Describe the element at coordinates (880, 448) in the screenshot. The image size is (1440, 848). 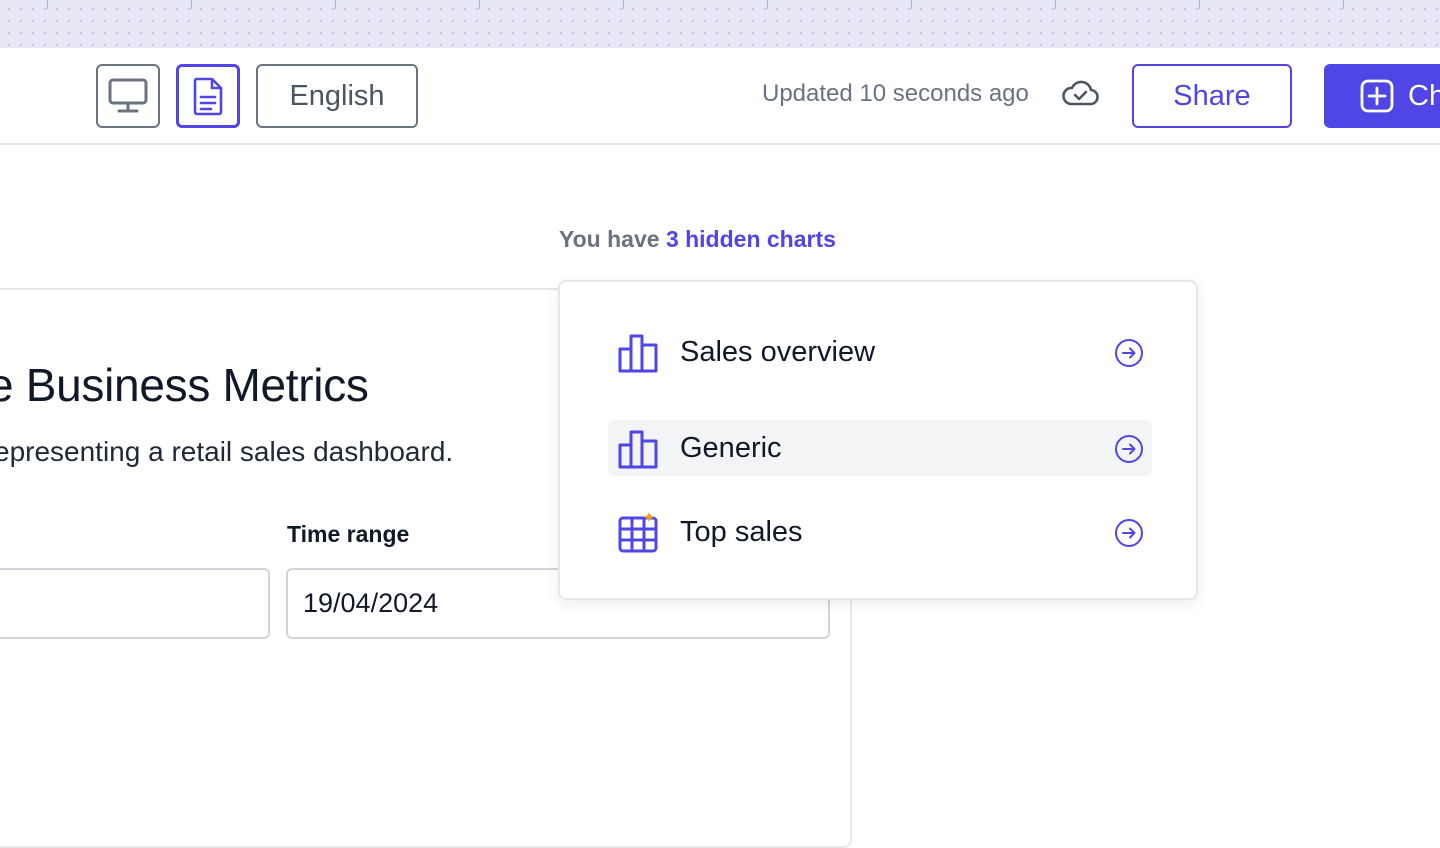
I see `hidden-chart-item-generic: Generic` at that location.